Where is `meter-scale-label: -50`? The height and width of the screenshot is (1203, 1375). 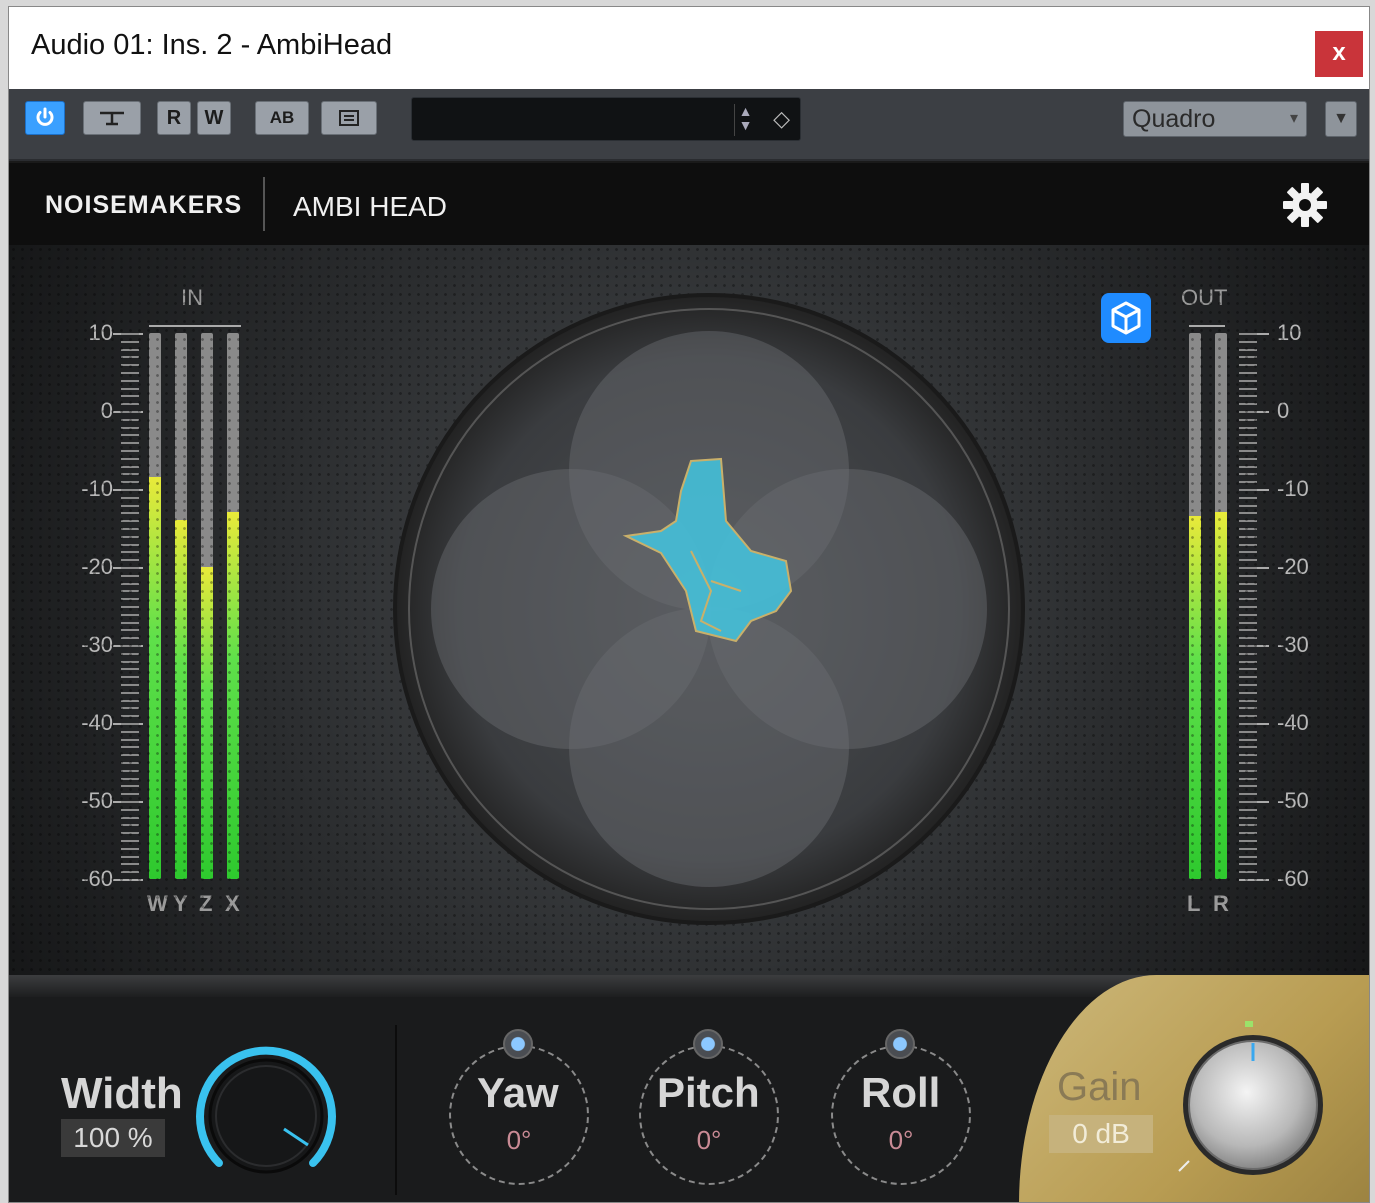
meter-scale-label: -50 is located at coordinates (1293, 800).